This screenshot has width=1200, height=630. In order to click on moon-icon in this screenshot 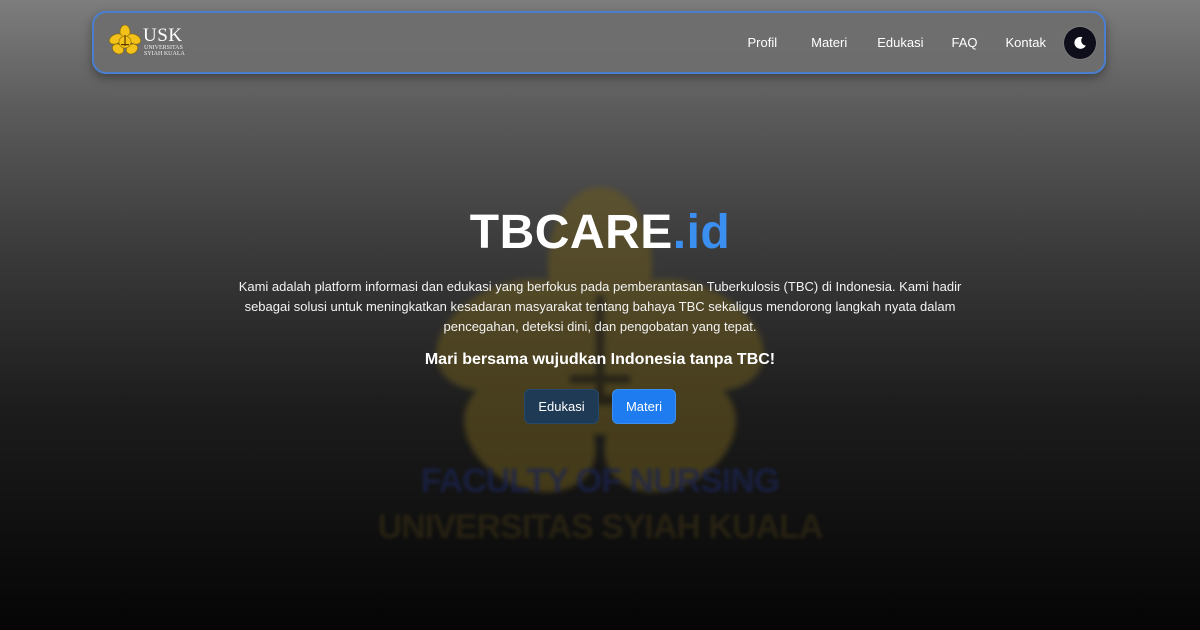, I will do `click(1080, 42)`.